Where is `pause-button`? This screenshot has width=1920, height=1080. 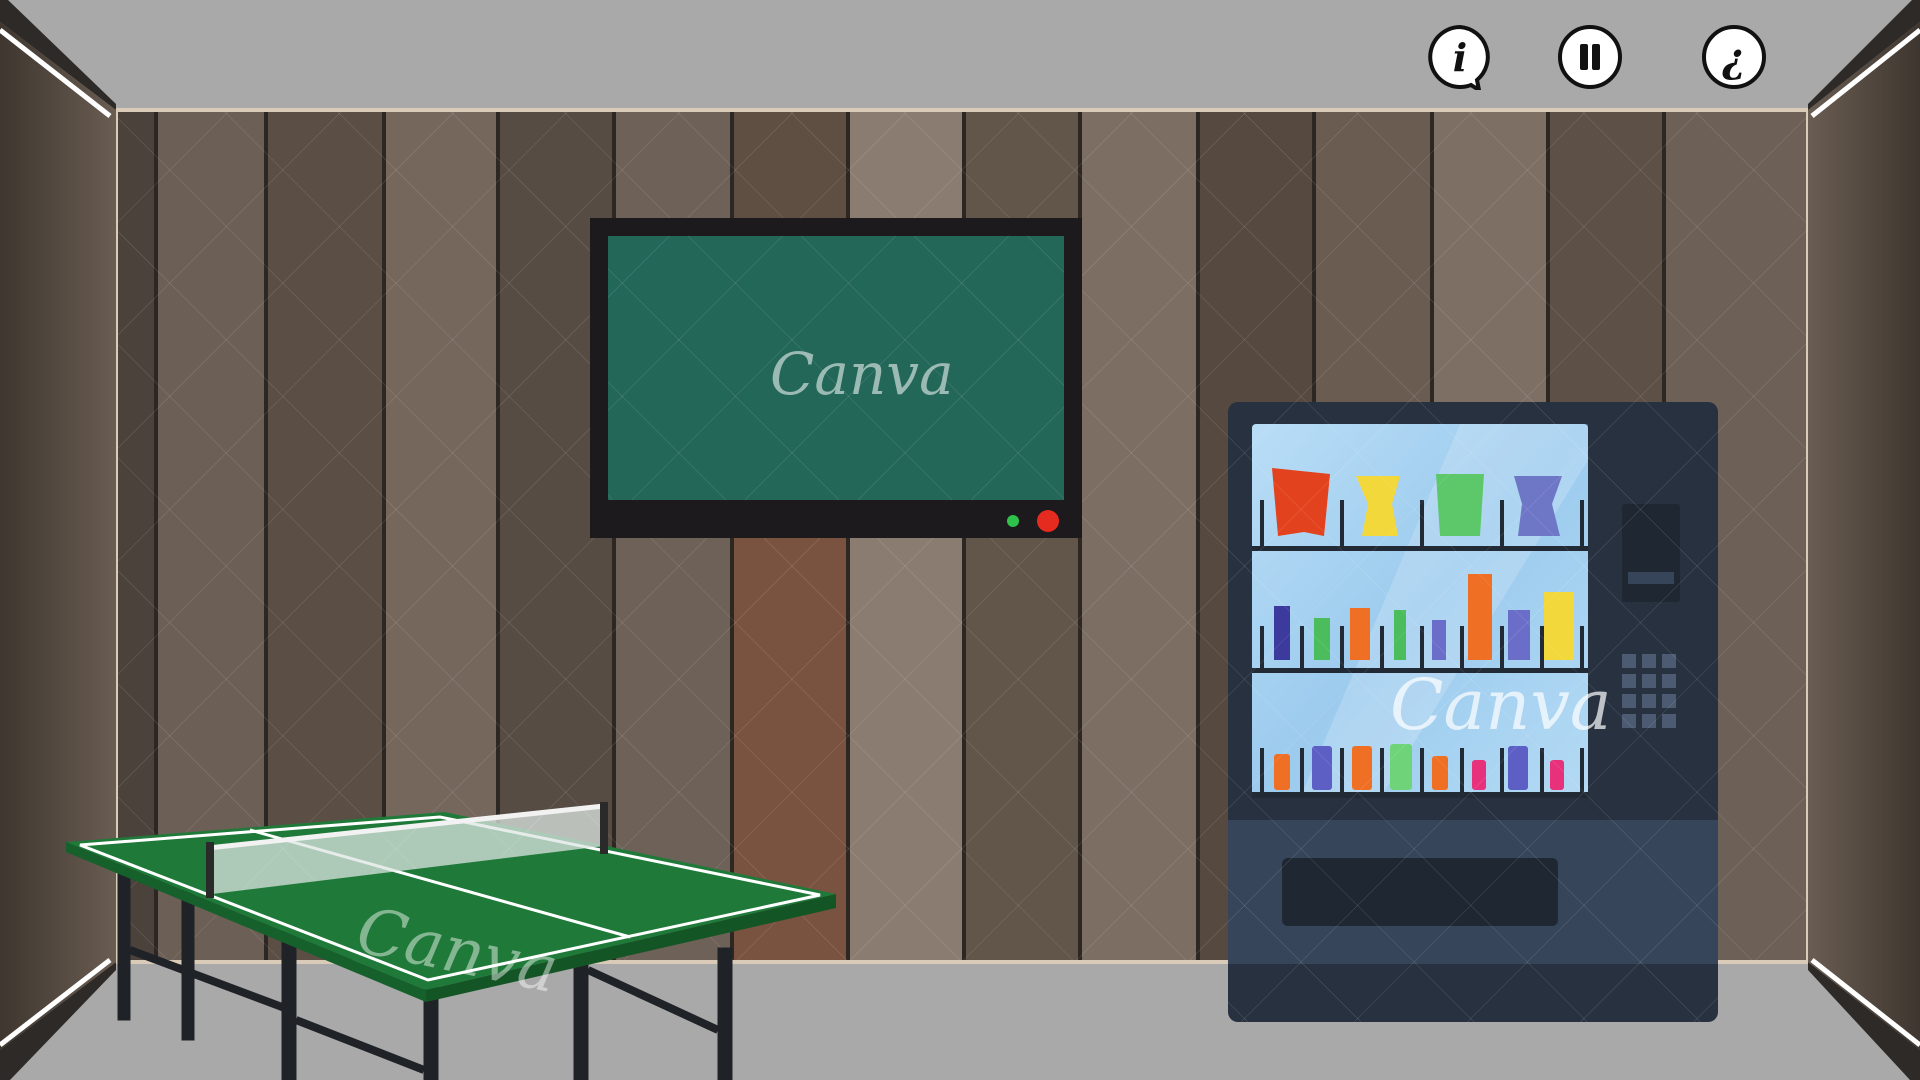
pause-button is located at coordinates (1590, 57).